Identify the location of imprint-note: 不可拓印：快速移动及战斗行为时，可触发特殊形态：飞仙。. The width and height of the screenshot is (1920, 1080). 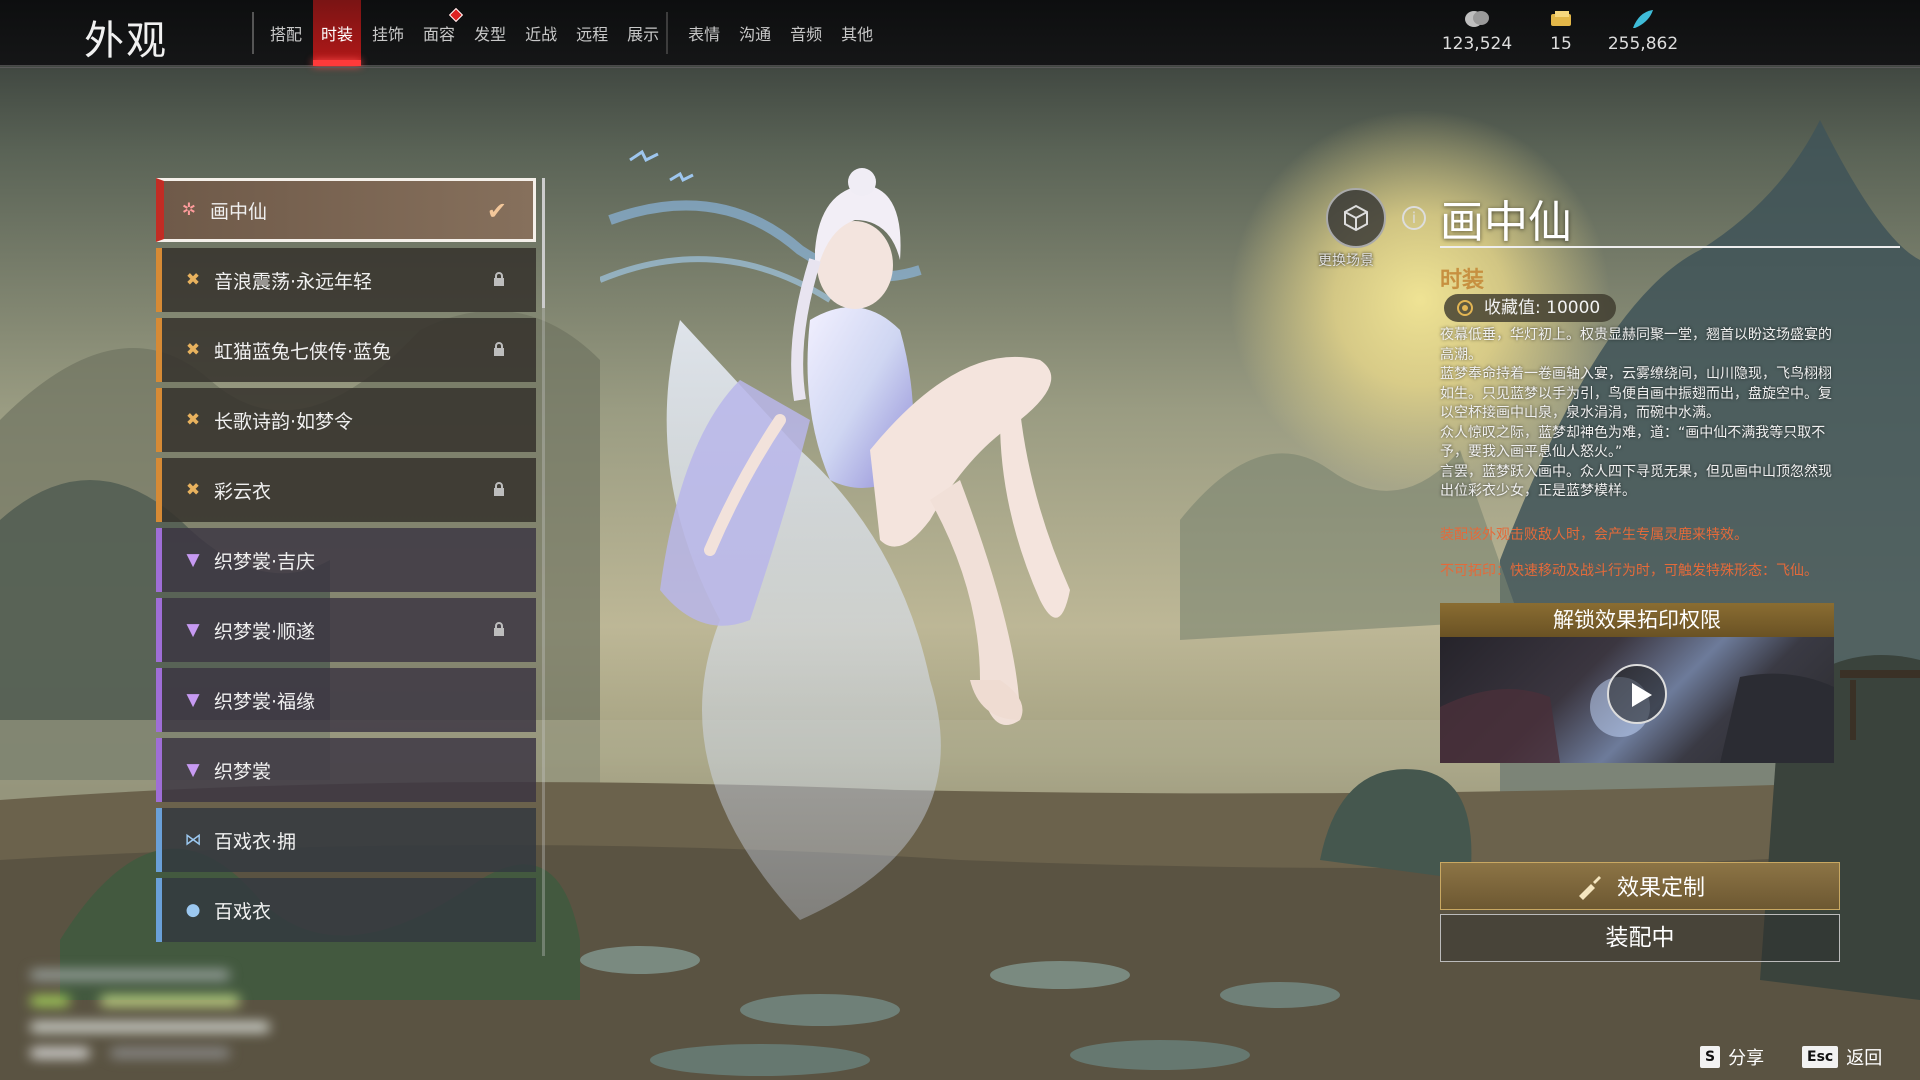
(1629, 571).